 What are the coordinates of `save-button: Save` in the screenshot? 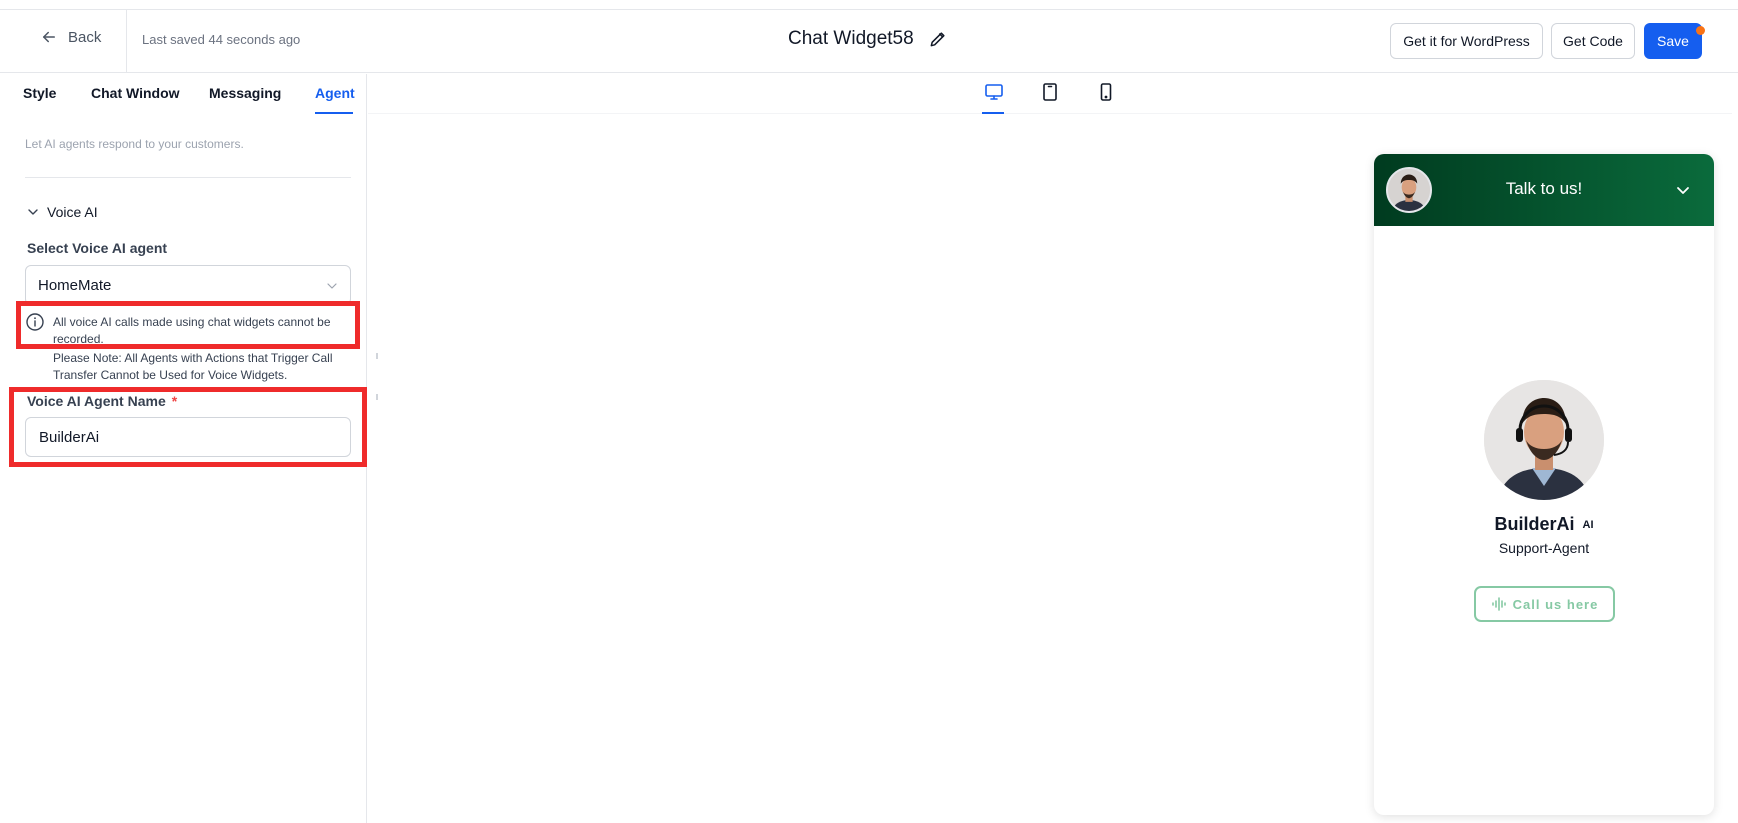 It's located at (1673, 41).